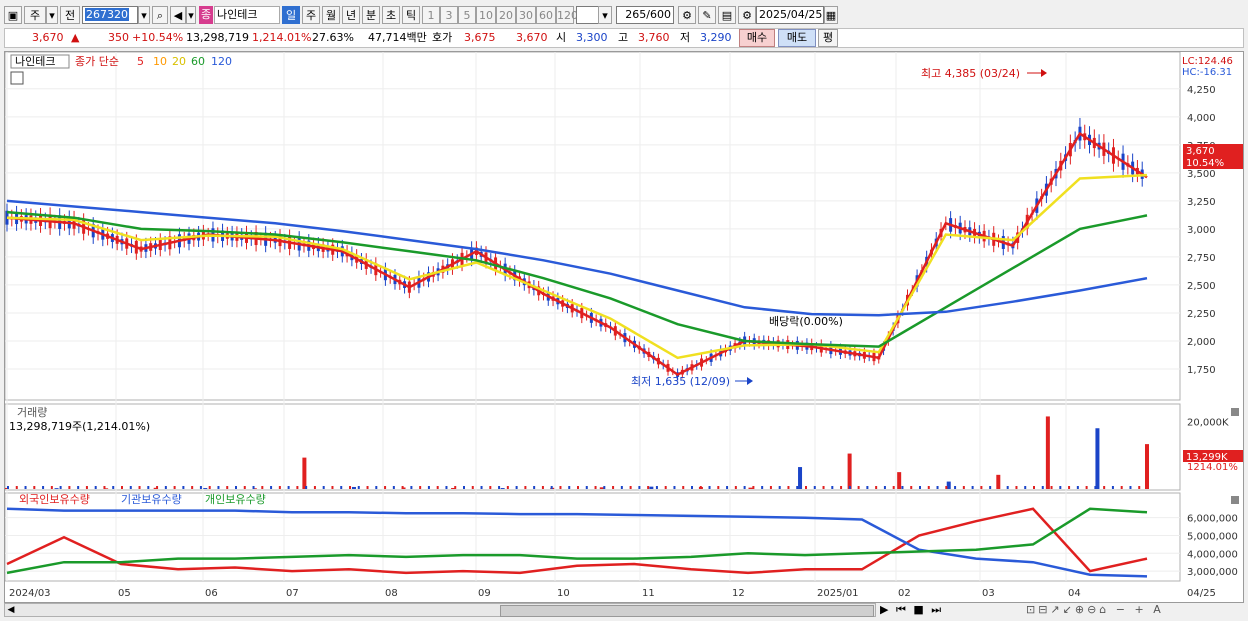 This screenshot has height=621, width=1248. I want to click on volume-close-icon, so click(1235, 412).